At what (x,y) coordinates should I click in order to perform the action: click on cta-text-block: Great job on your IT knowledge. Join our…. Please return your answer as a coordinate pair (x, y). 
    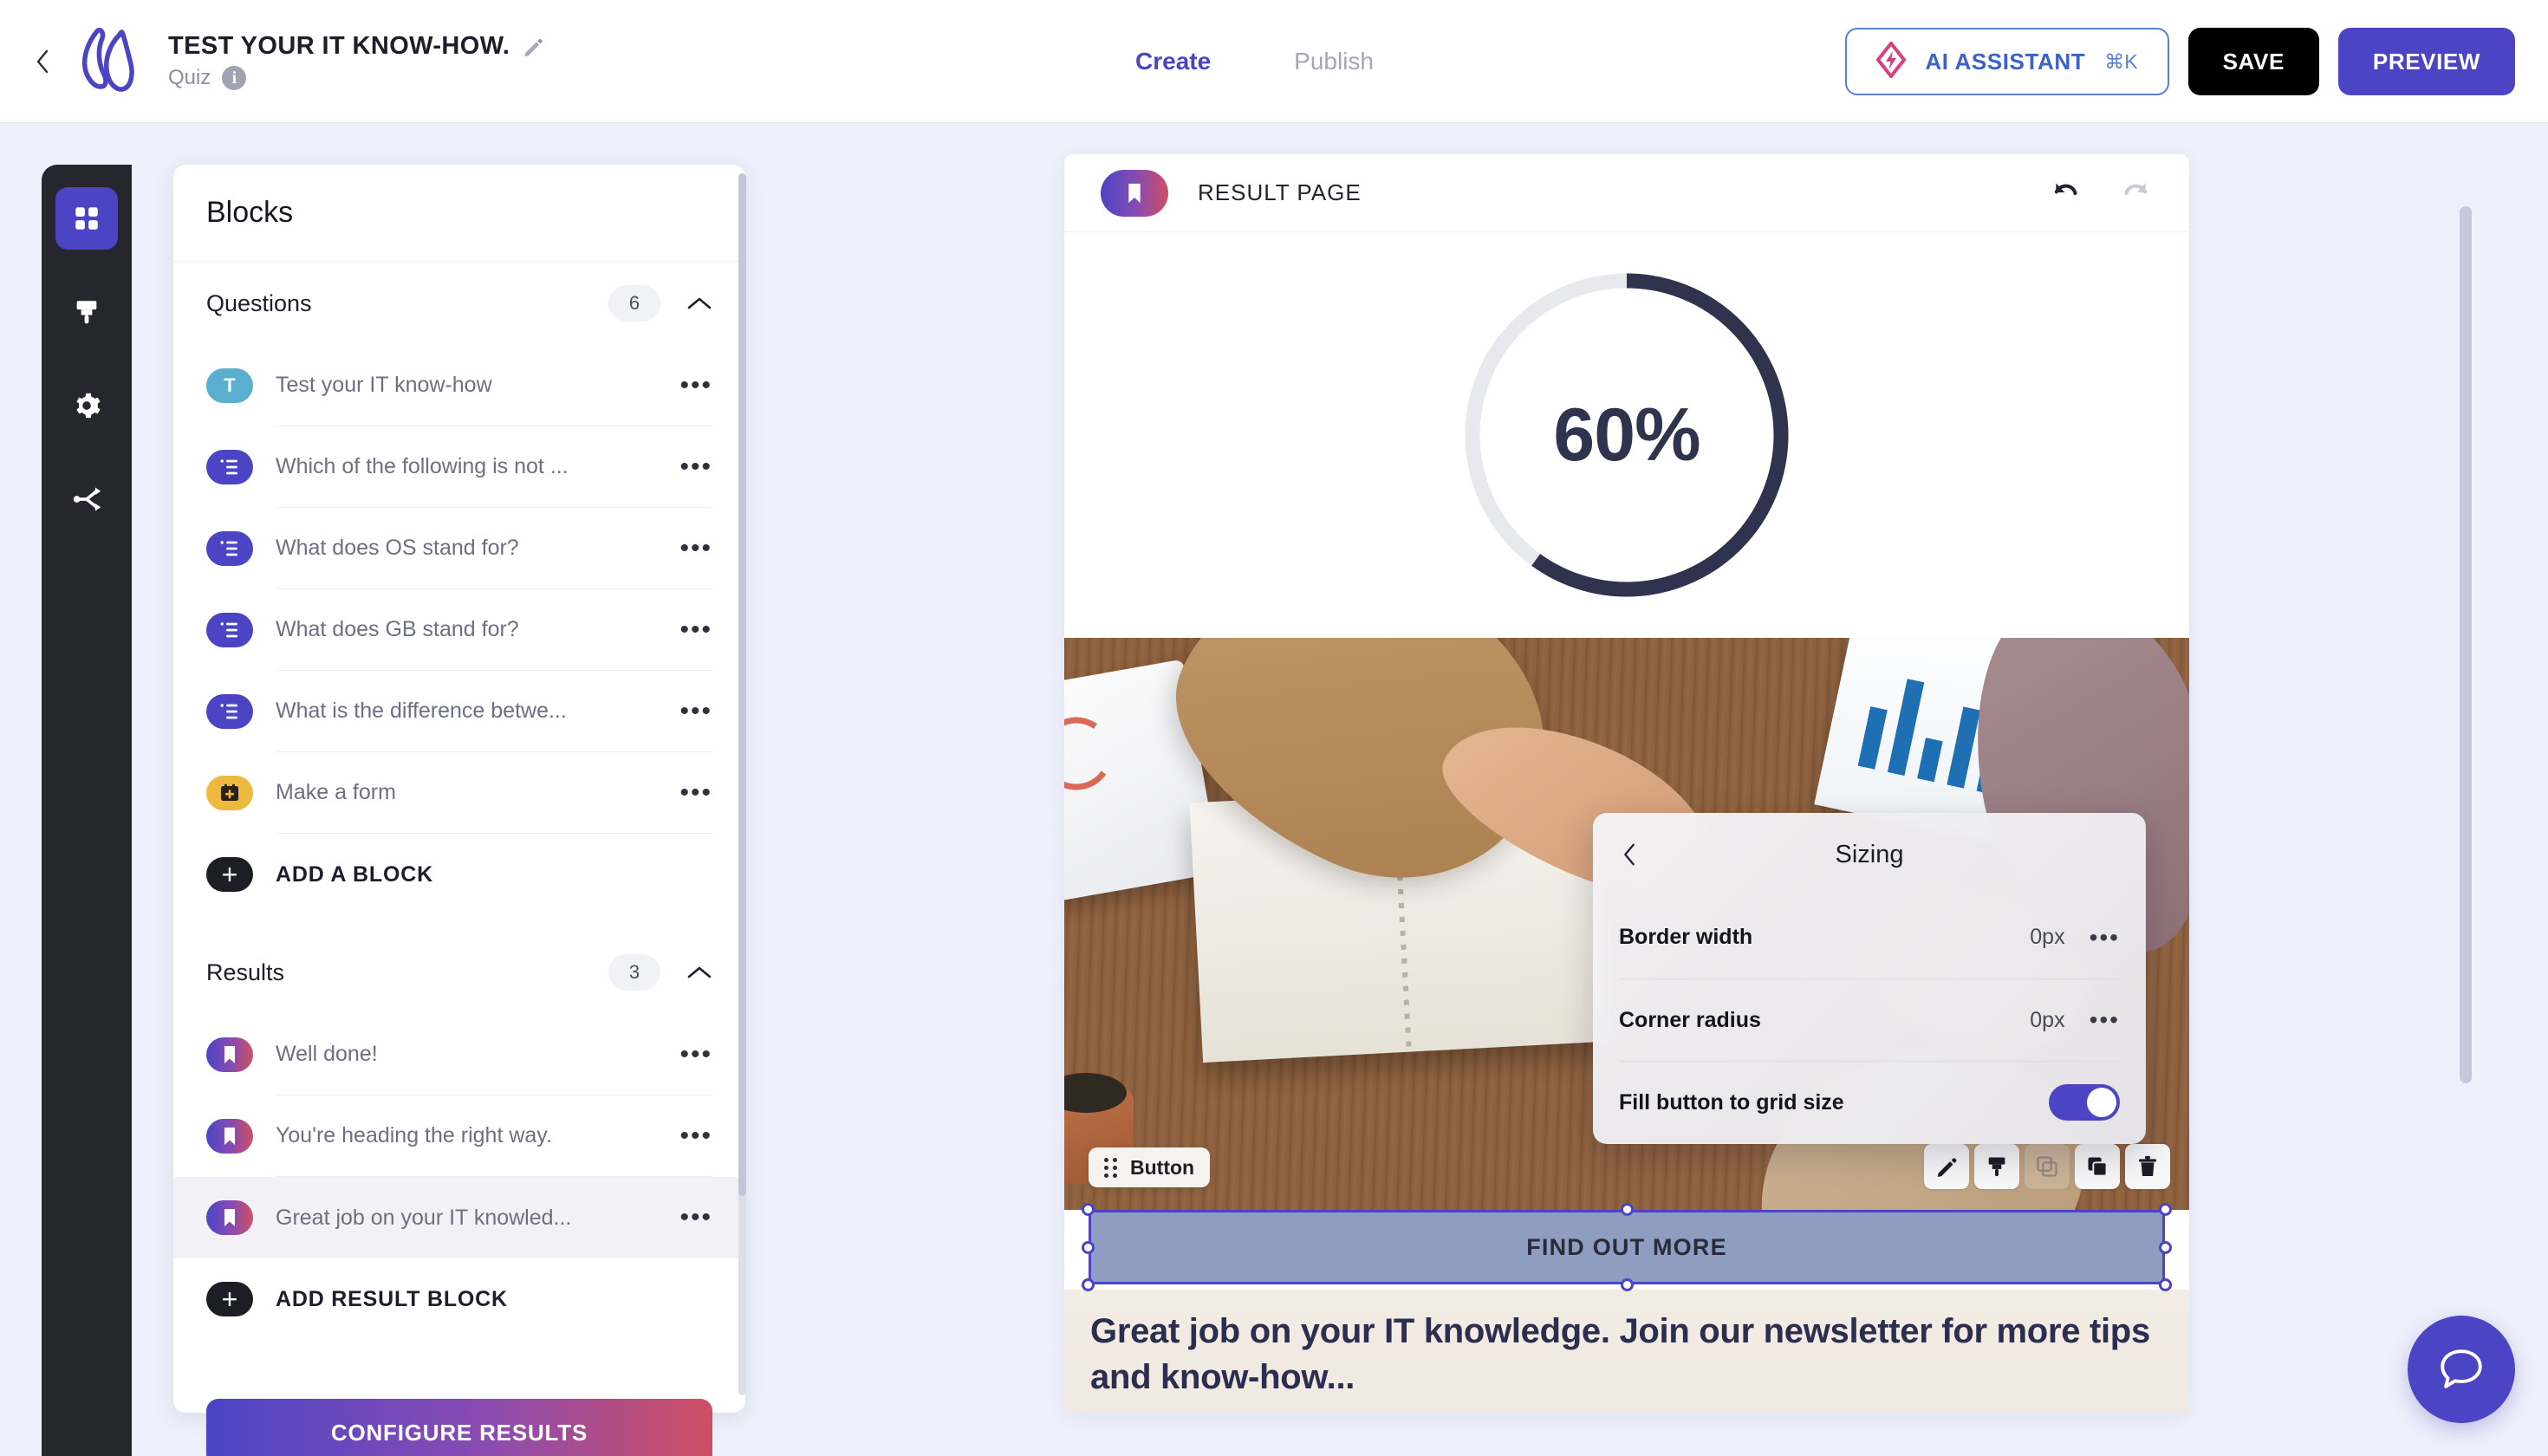
    Looking at the image, I should click on (1626, 1351).